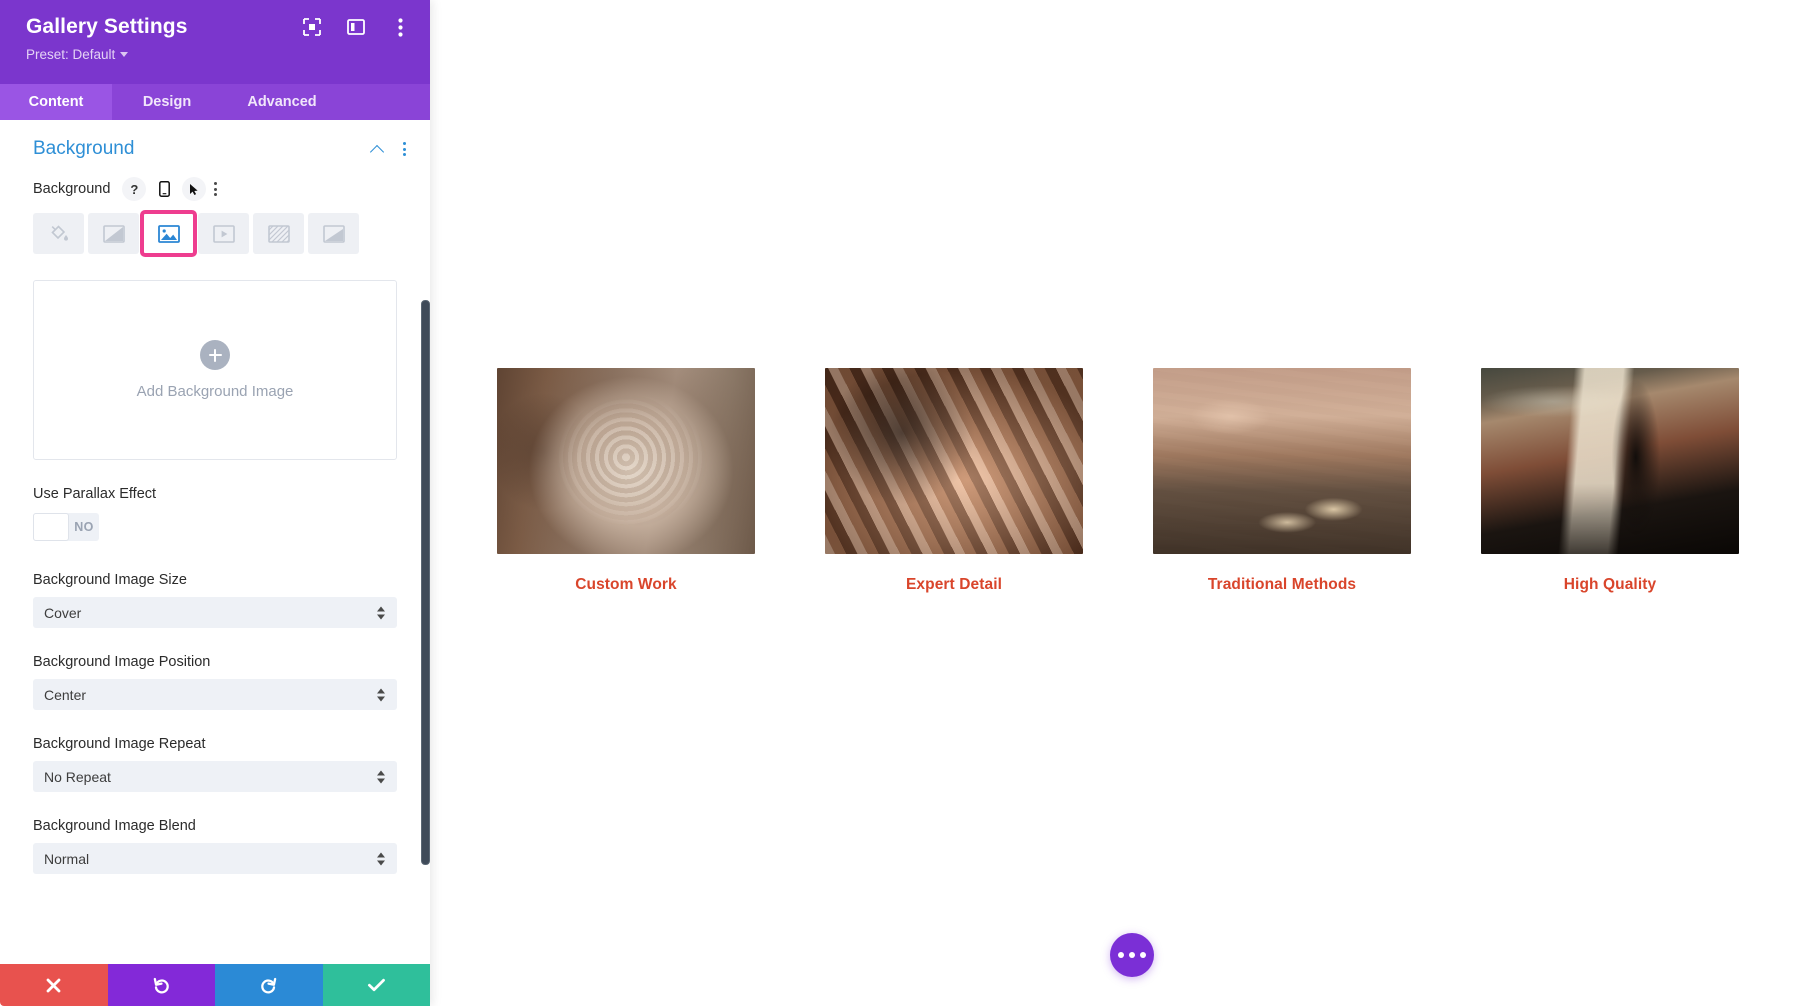 This screenshot has height=1006, width=1800. Describe the element at coordinates (215, 145) in the screenshot. I see `background-section-header: Background` at that location.